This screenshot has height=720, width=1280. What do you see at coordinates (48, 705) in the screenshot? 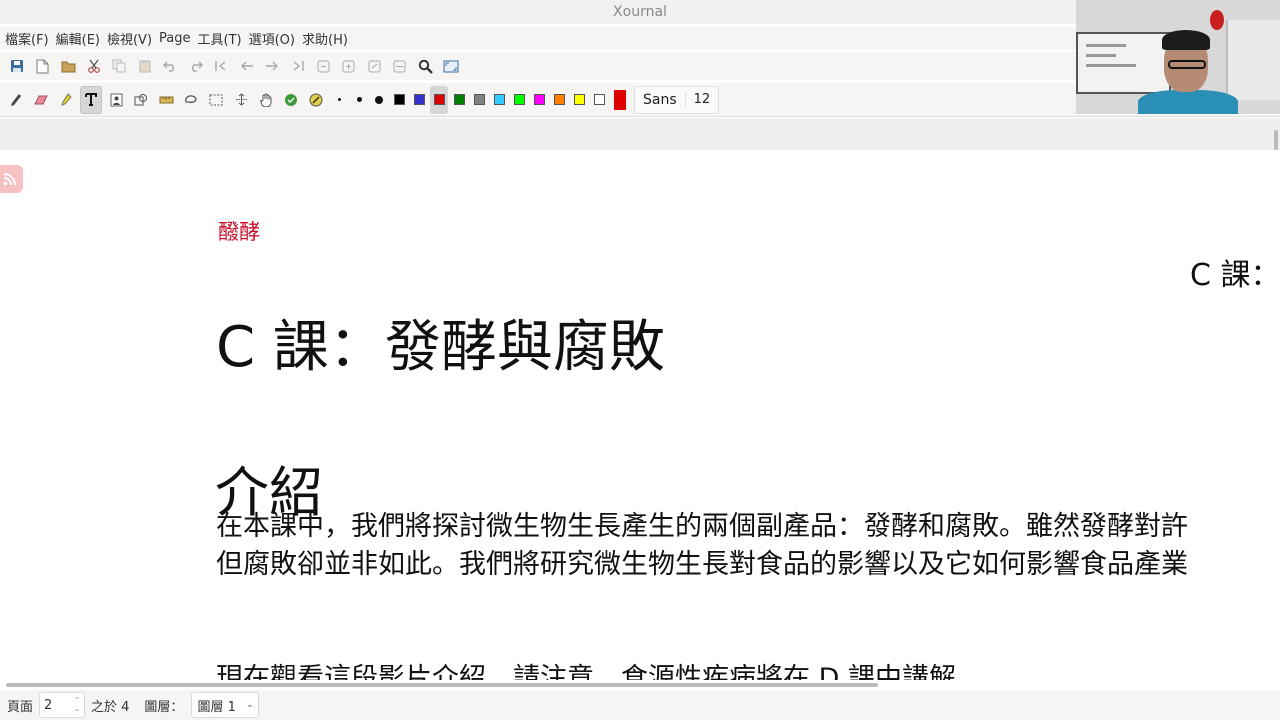
I see `page-number: 2` at bounding box center [48, 705].